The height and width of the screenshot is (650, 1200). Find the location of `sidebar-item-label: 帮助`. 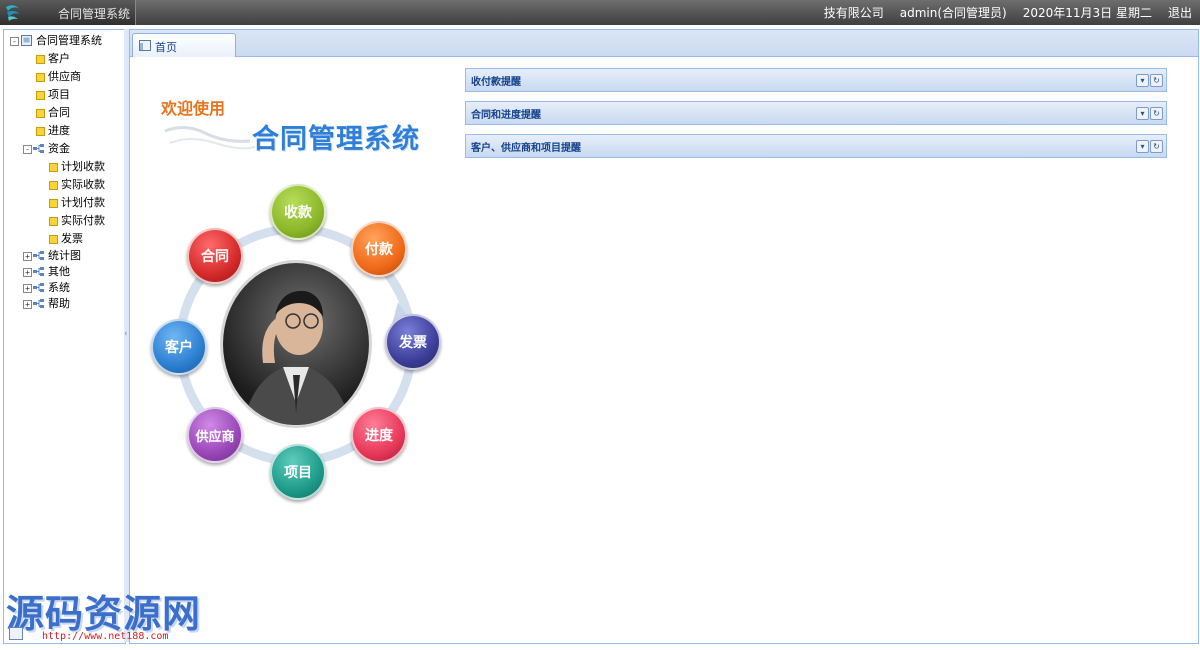

sidebar-item-label: 帮助 is located at coordinates (59, 303).